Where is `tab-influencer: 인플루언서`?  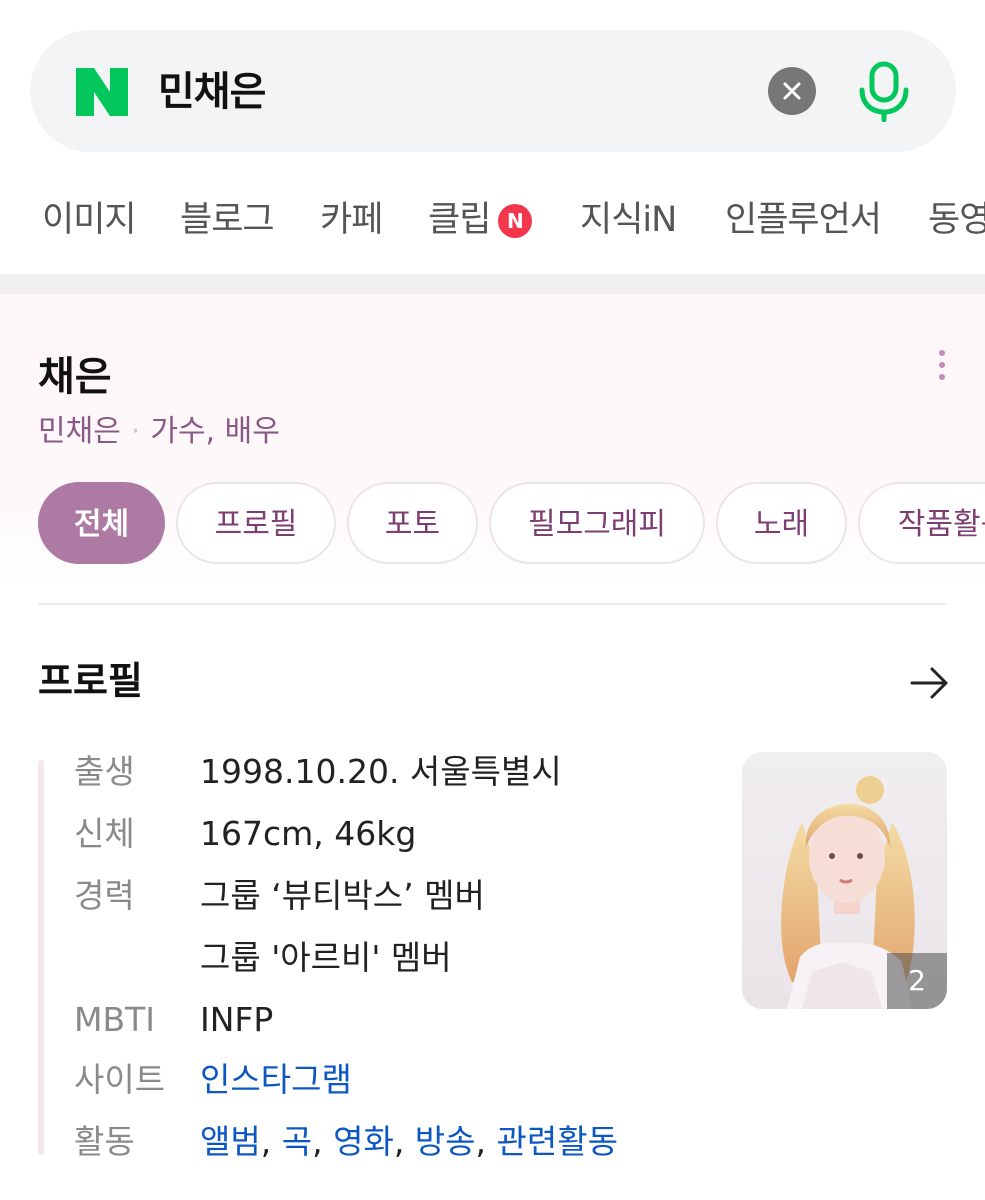
tab-influencer: 인플루언서 is located at coordinates (803, 220).